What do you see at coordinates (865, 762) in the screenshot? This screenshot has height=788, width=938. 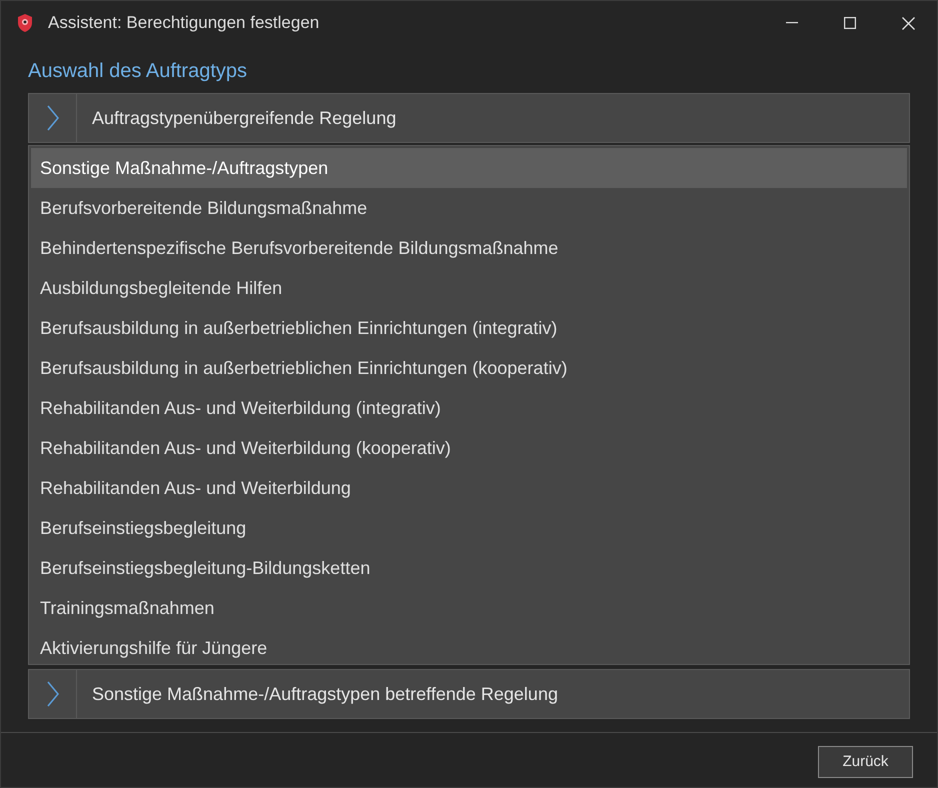 I see `back-button: Zurück` at bounding box center [865, 762].